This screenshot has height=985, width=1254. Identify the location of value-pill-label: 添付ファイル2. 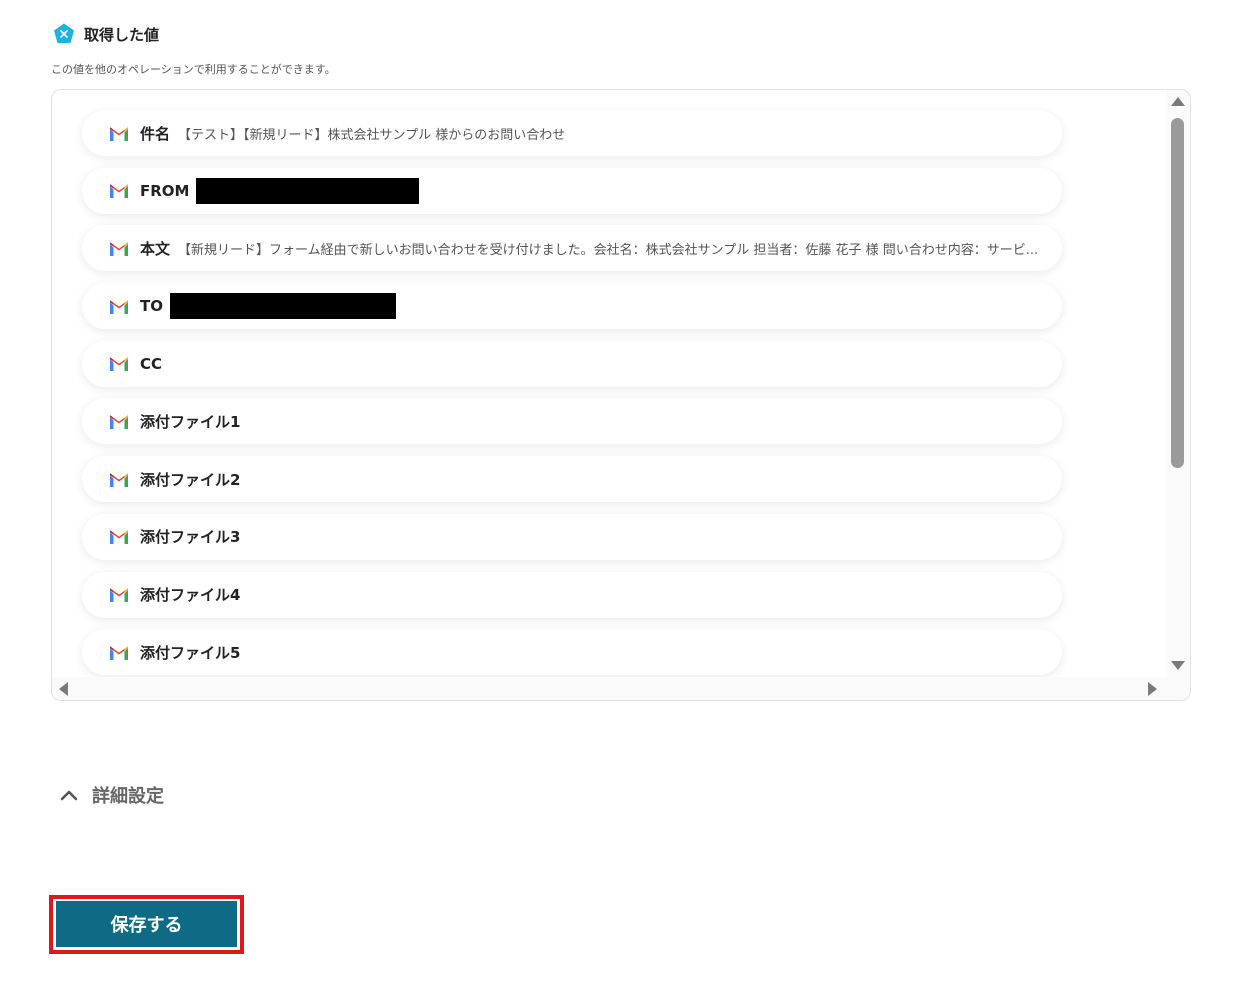
(190, 479).